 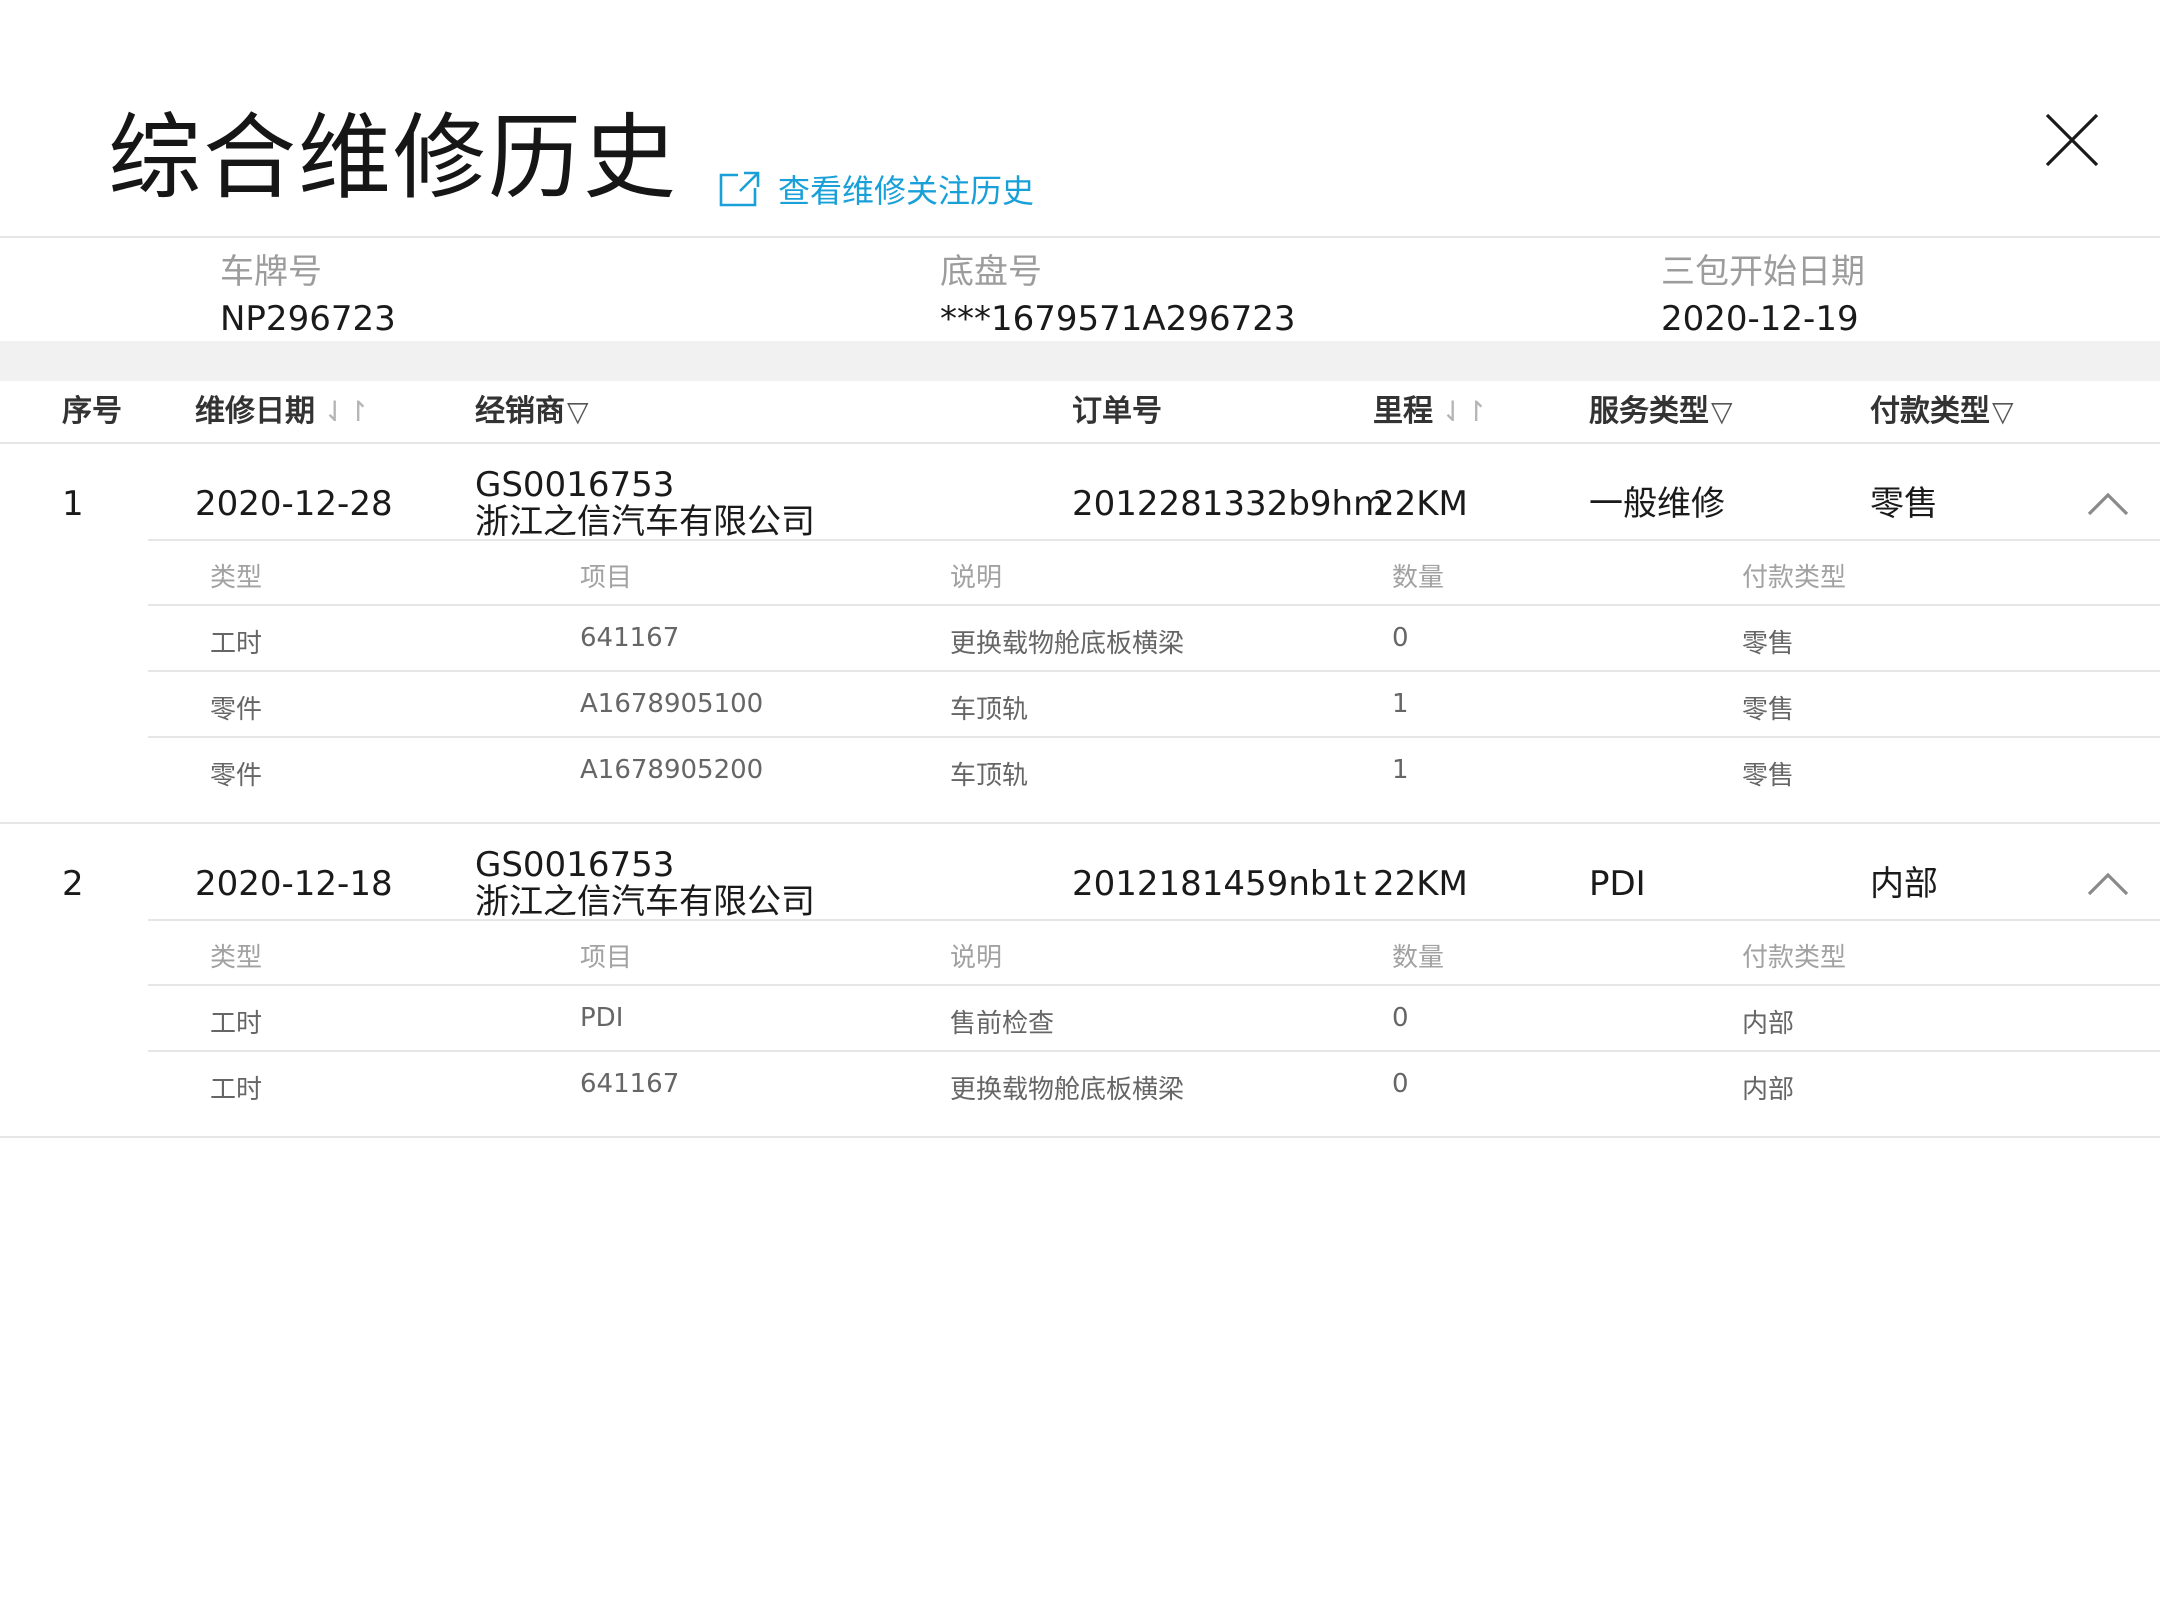 I want to click on close-button, so click(x=2072, y=140).